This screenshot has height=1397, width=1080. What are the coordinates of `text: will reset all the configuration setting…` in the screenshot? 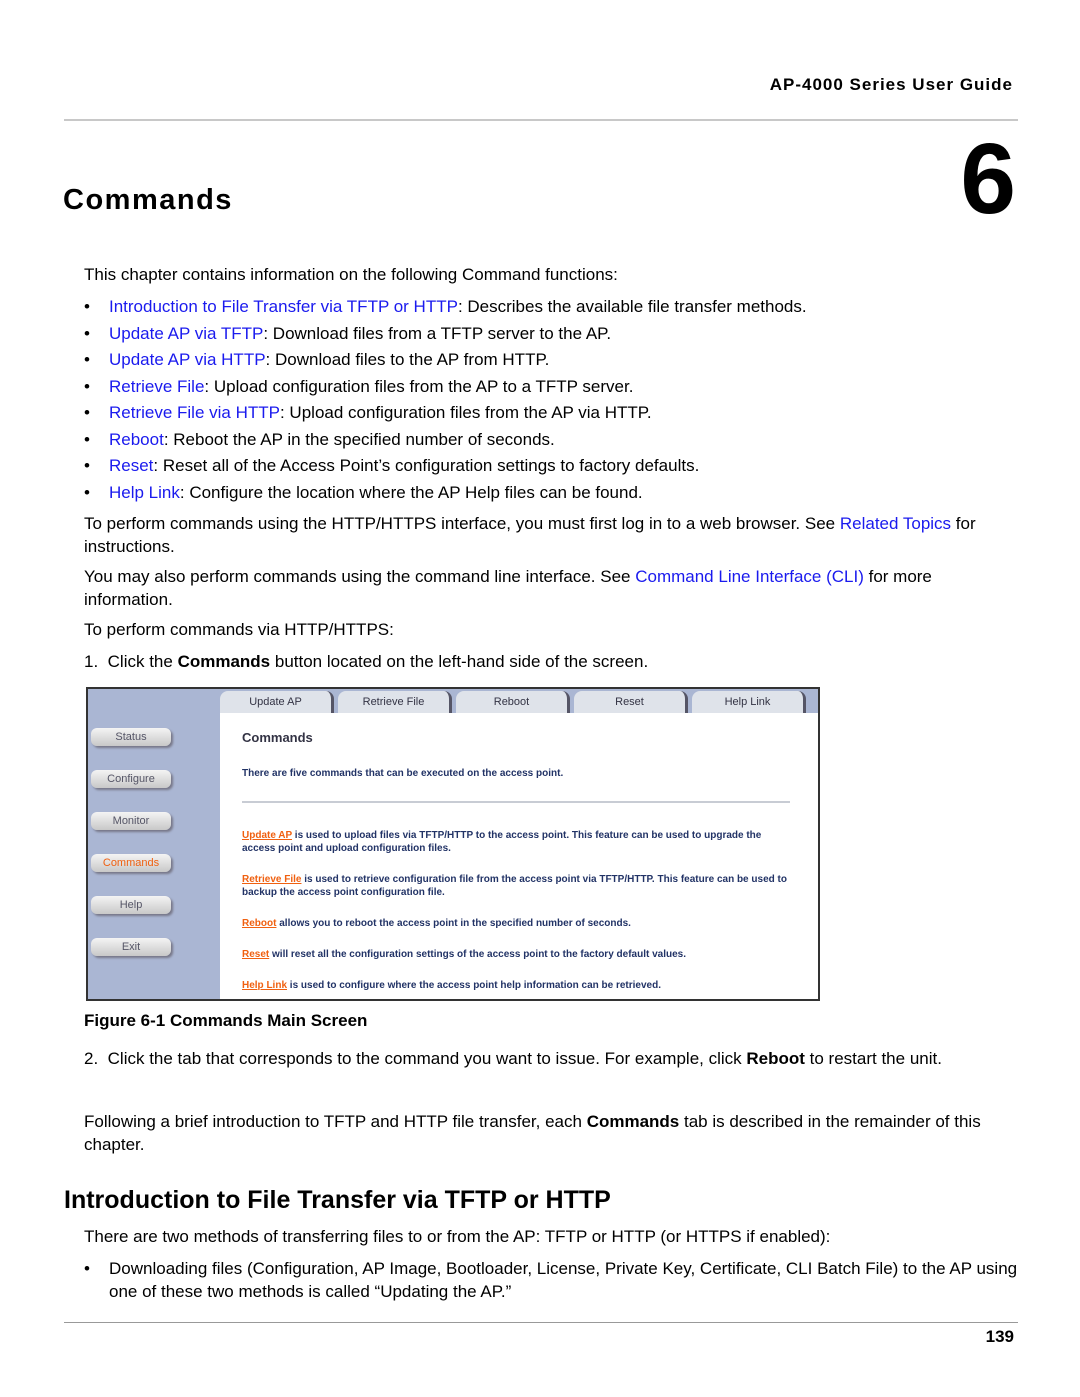 It's located at (477, 954).